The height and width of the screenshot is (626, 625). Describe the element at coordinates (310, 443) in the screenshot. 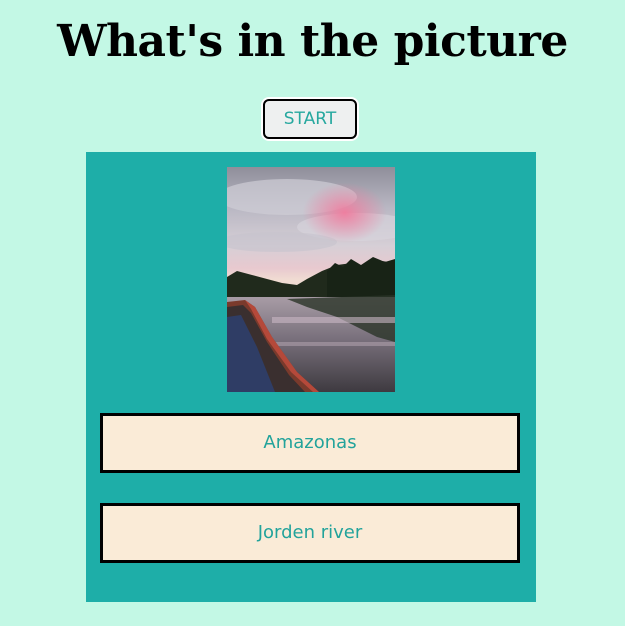

I see `answer-button-amazonas: Amazonas` at that location.